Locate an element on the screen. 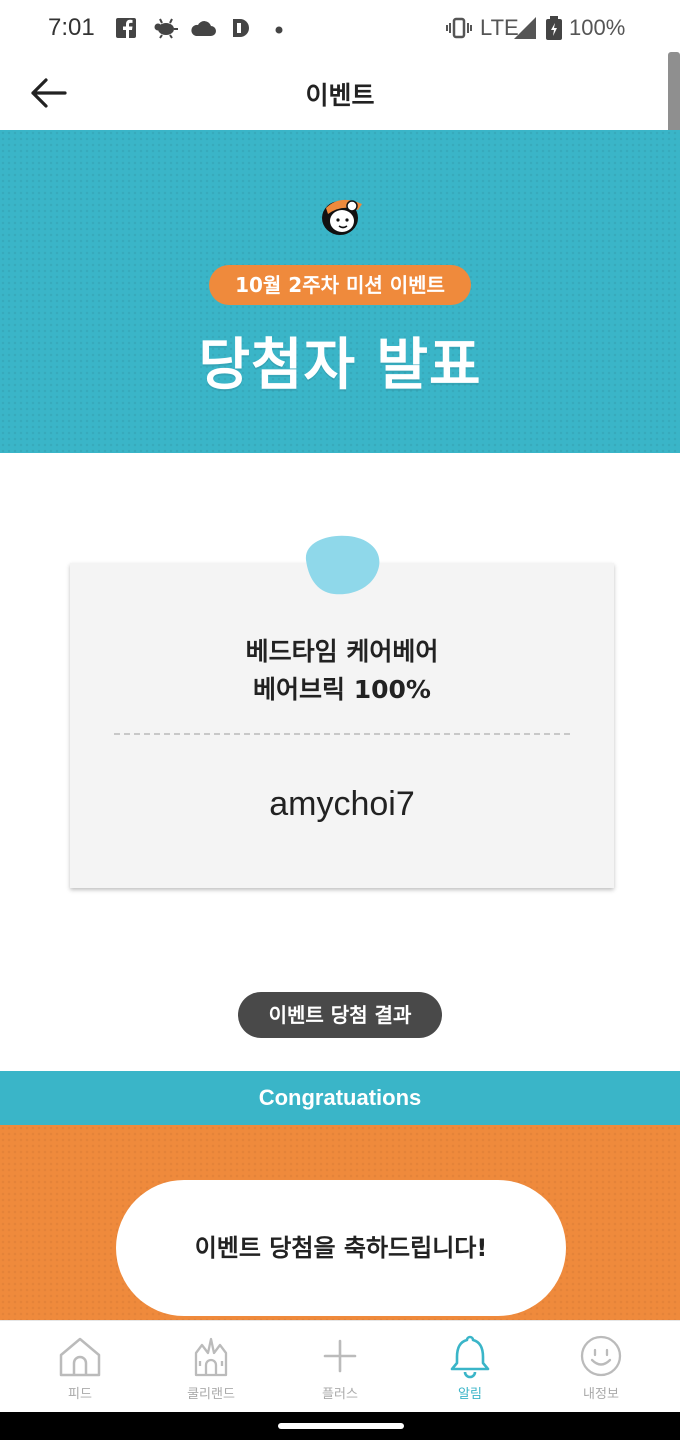 The image size is (680, 1440). signal-icon is located at coordinates (525, 28).